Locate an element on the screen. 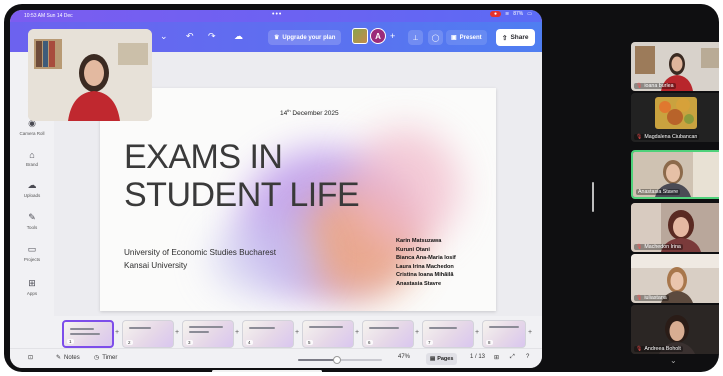  help-icon: ? is located at coordinates (527, 357).